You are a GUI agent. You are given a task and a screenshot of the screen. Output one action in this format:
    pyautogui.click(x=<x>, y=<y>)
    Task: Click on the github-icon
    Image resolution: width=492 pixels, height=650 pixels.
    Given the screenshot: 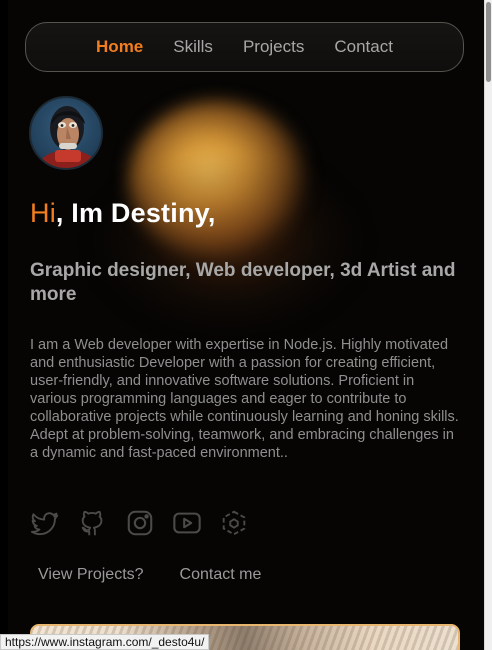 What is the action you would take?
    pyautogui.click(x=93, y=523)
    